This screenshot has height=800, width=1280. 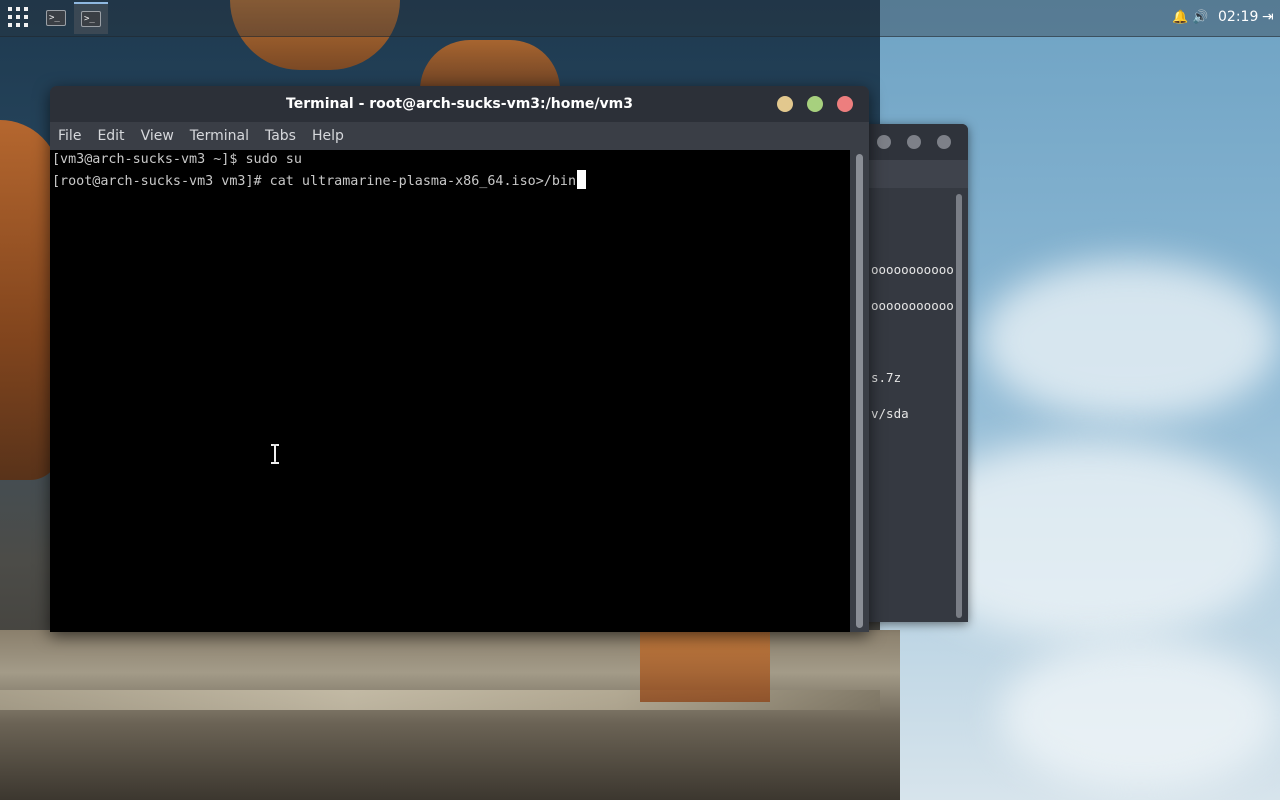 What do you see at coordinates (459, 136) in the screenshot?
I see `menu-bar: File Edit View Terminal Tabs Help` at bounding box center [459, 136].